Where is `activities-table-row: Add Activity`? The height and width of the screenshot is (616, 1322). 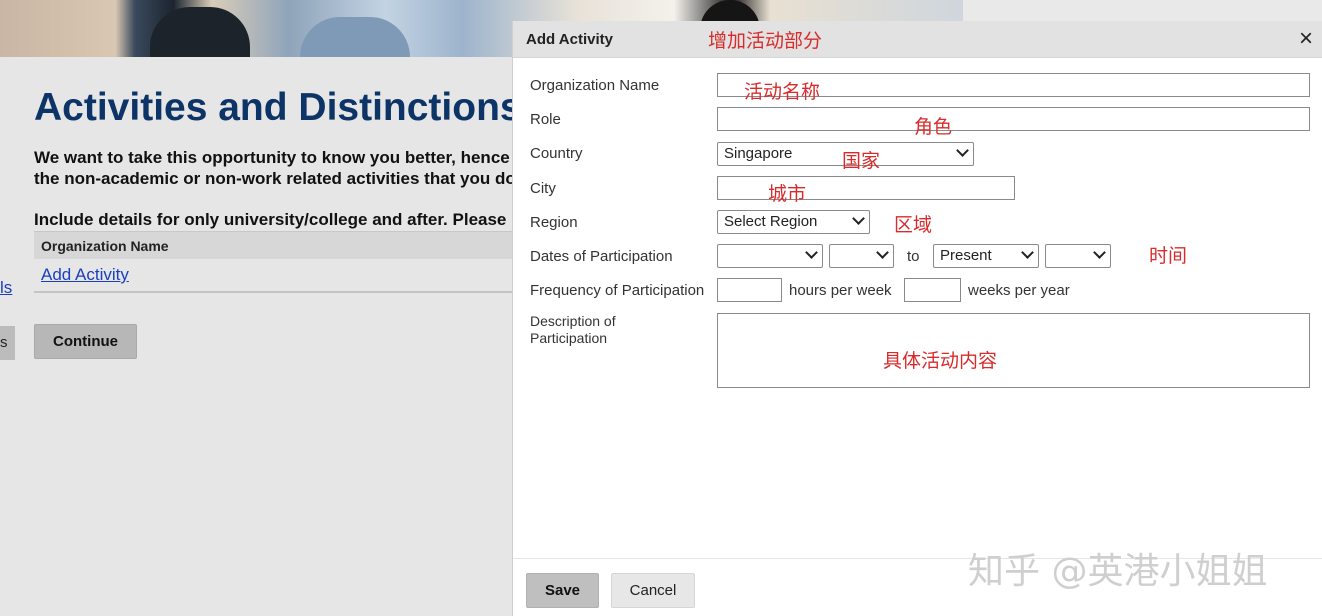 activities-table-row: Add Activity is located at coordinates (274, 276).